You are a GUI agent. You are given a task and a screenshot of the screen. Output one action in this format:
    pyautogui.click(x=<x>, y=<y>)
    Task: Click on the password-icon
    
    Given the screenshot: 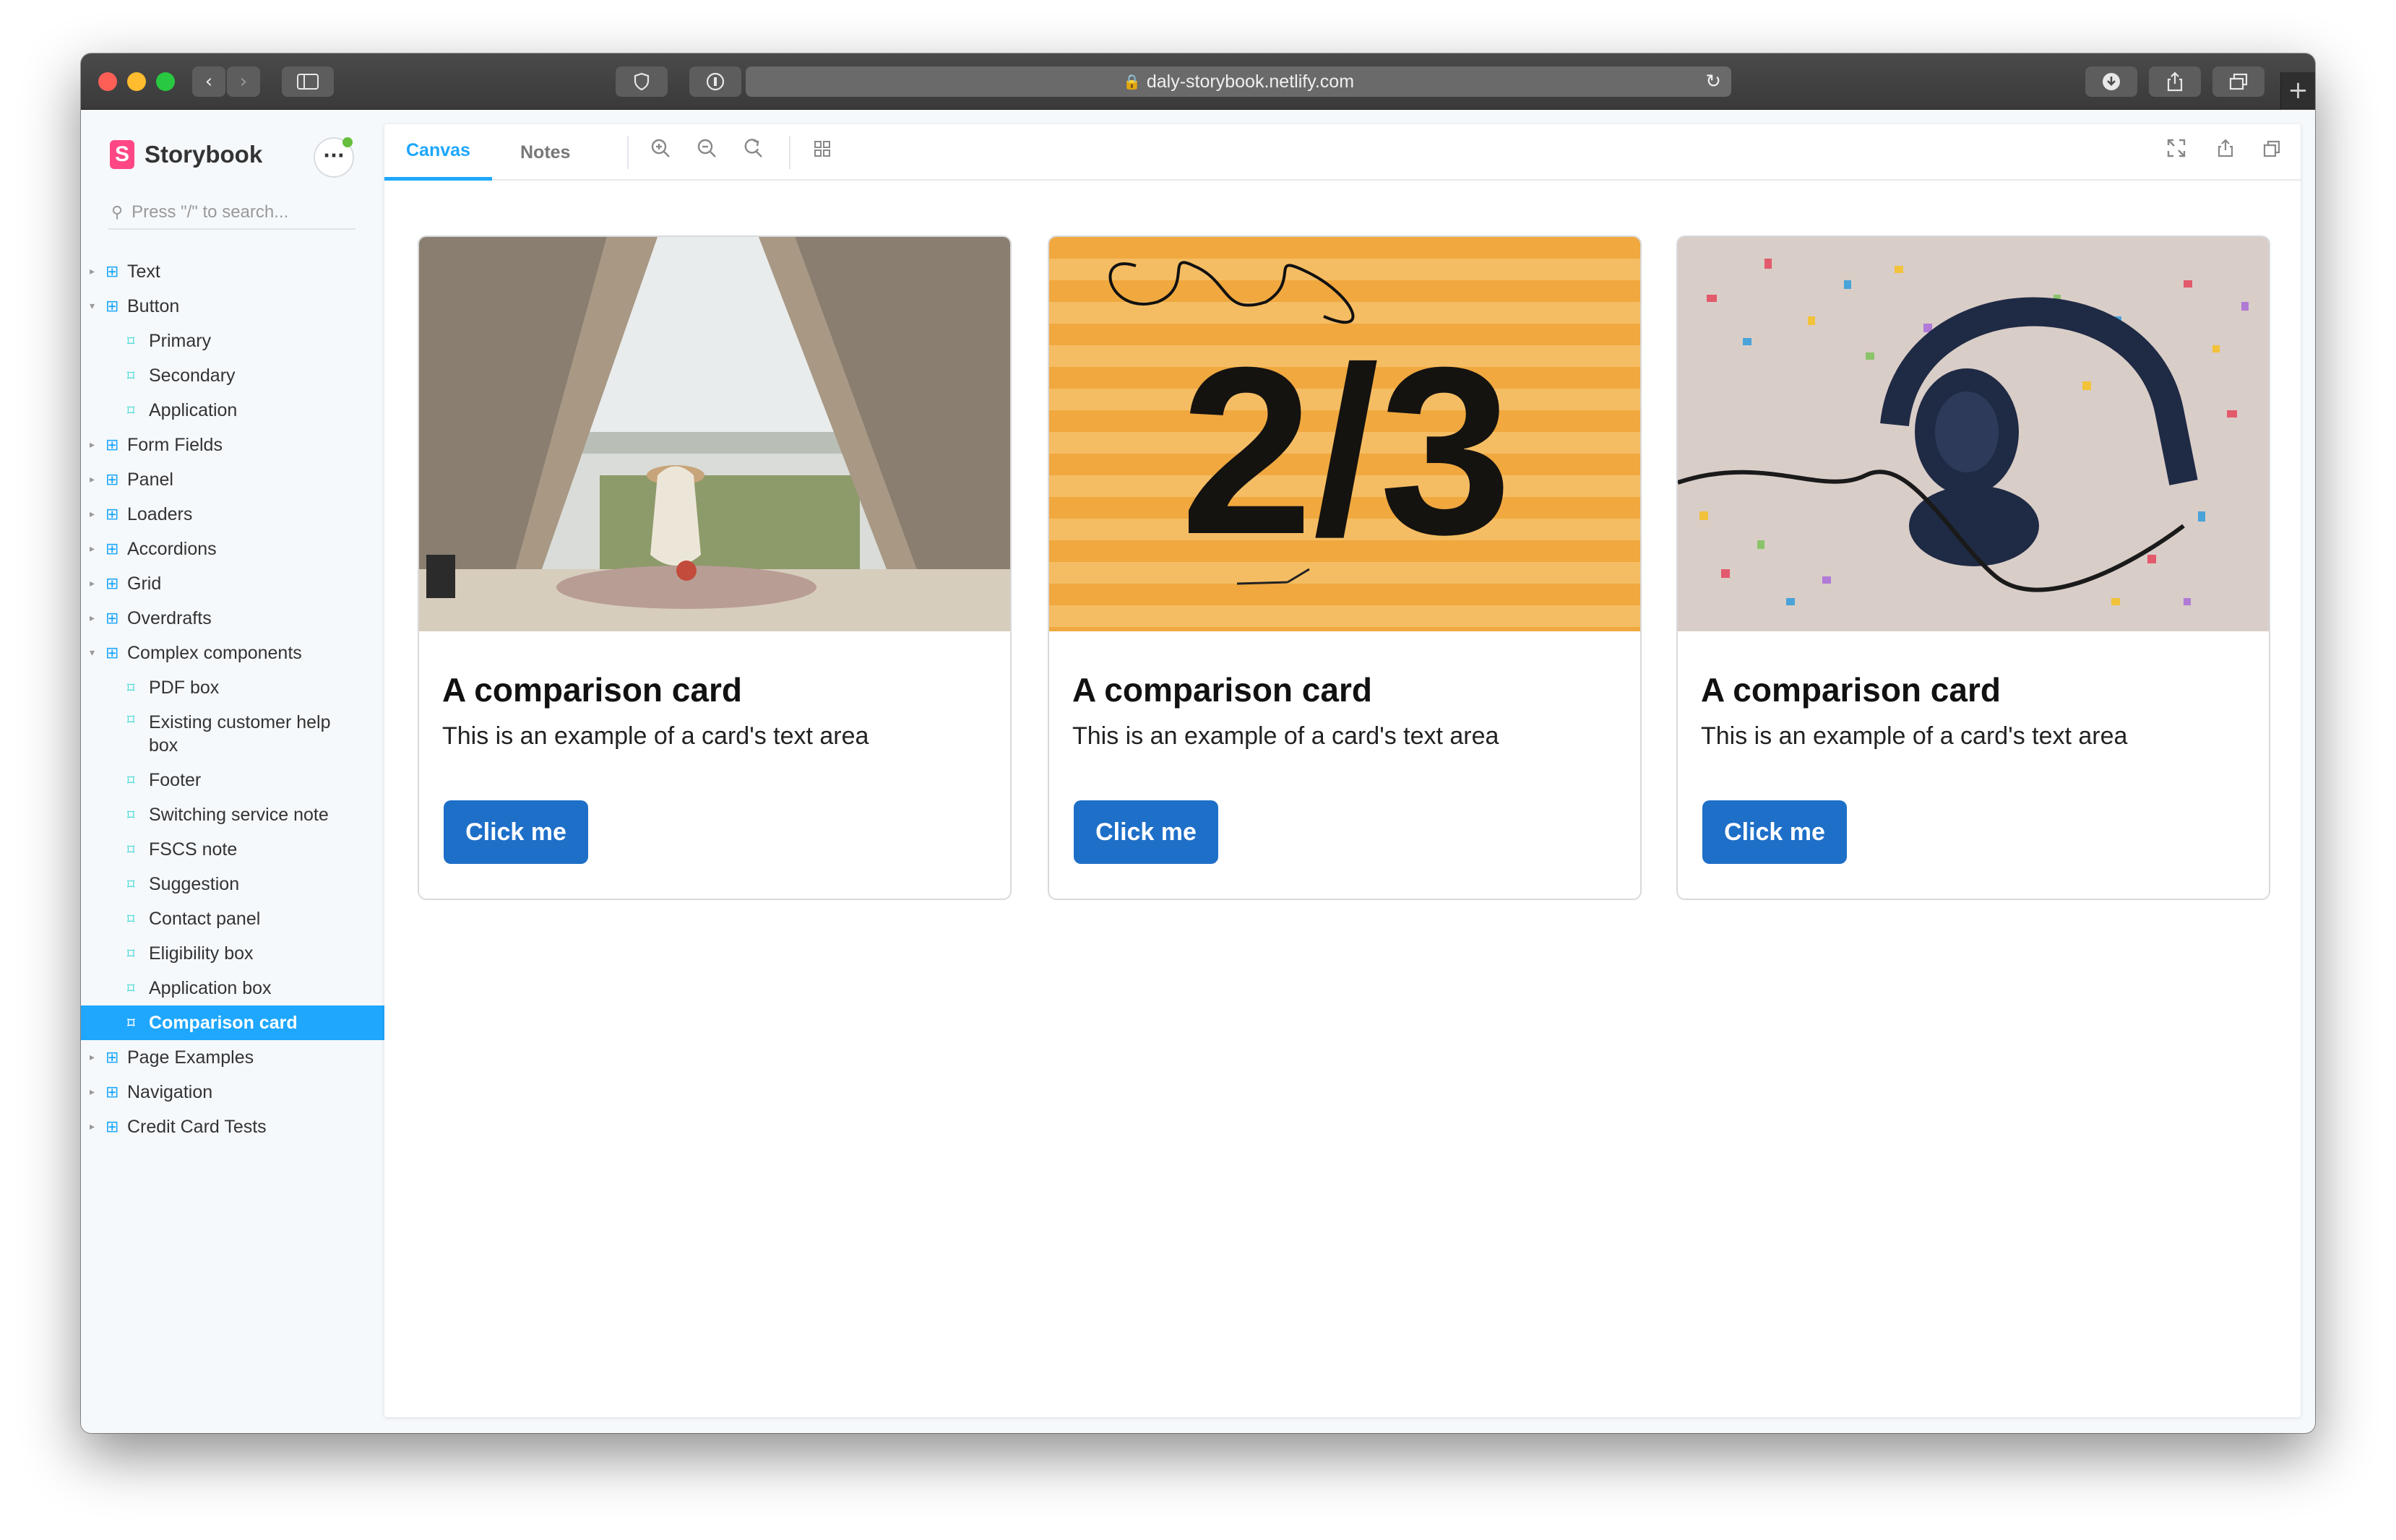 What is the action you would take?
    pyautogui.click(x=715, y=81)
    